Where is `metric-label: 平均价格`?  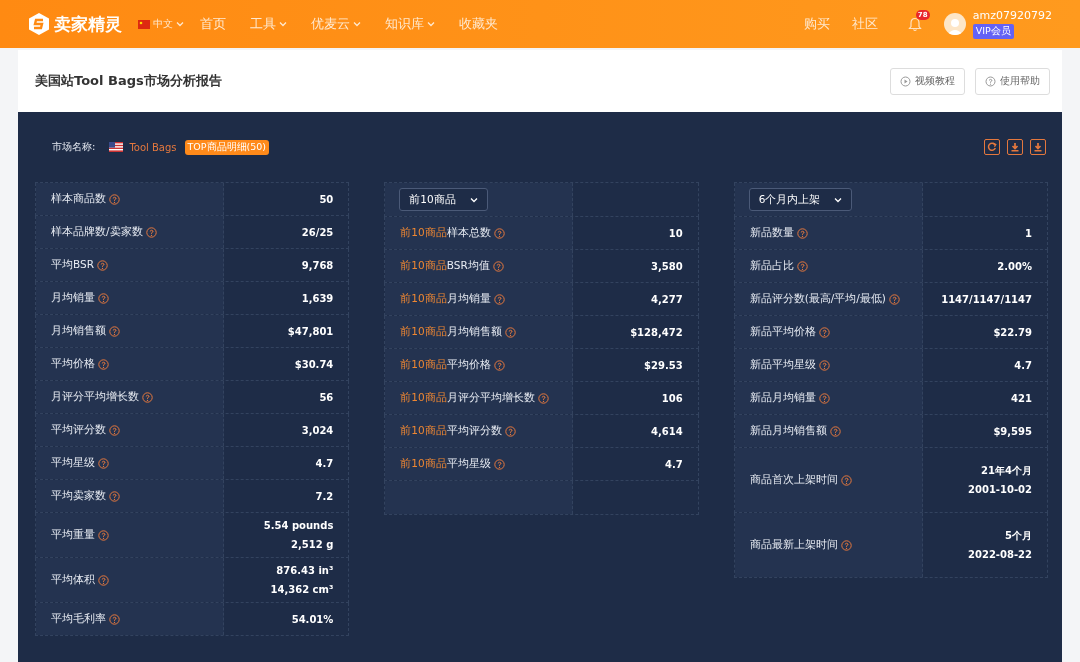 metric-label: 平均价格 is located at coordinates (73, 364).